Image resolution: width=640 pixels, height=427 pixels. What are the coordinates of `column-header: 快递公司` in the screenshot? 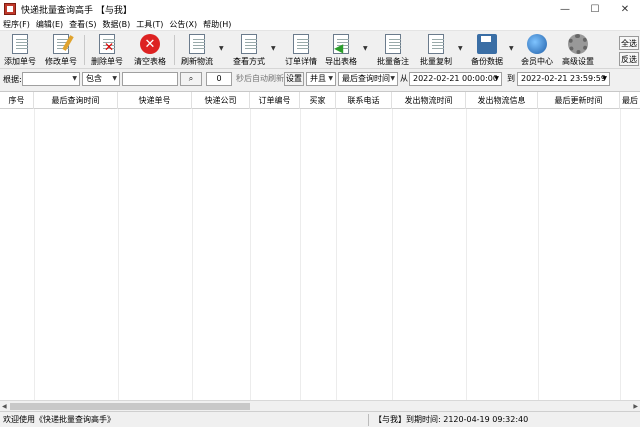 It's located at (221, 100).